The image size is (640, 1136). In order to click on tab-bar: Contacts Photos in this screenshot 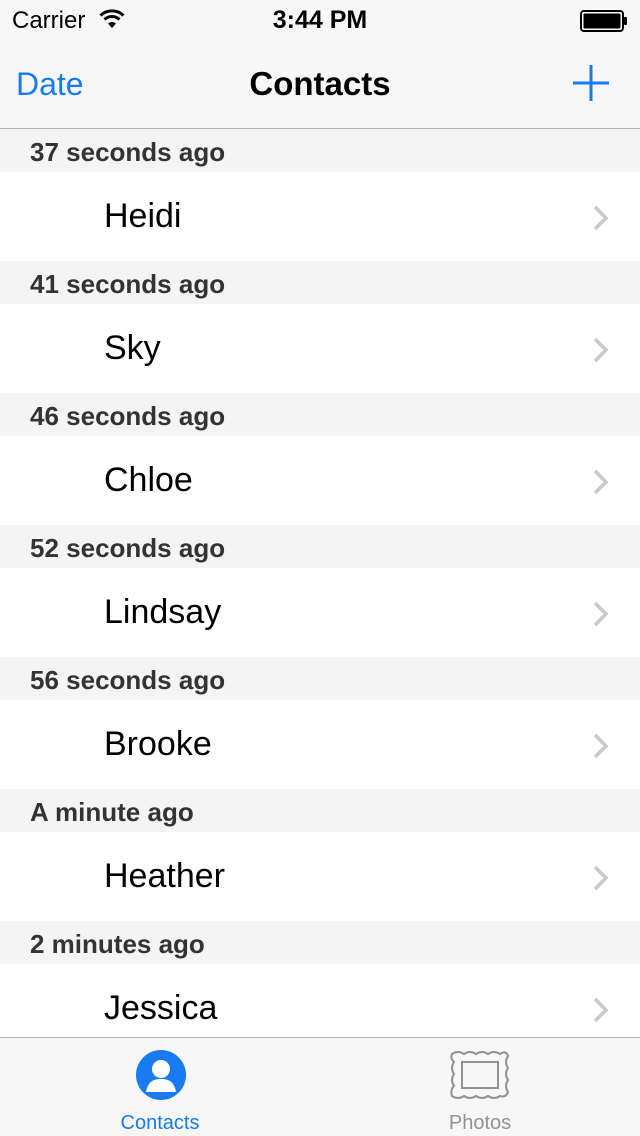, I will do `click(320, 1086)`.